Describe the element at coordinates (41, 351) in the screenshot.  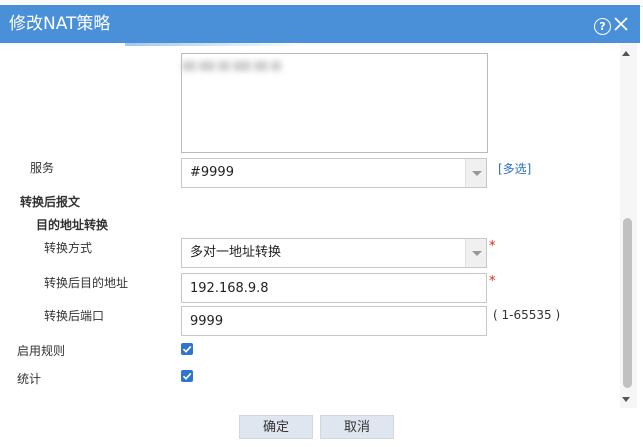
I see `enable-rule-label: 启用规则` at that location.